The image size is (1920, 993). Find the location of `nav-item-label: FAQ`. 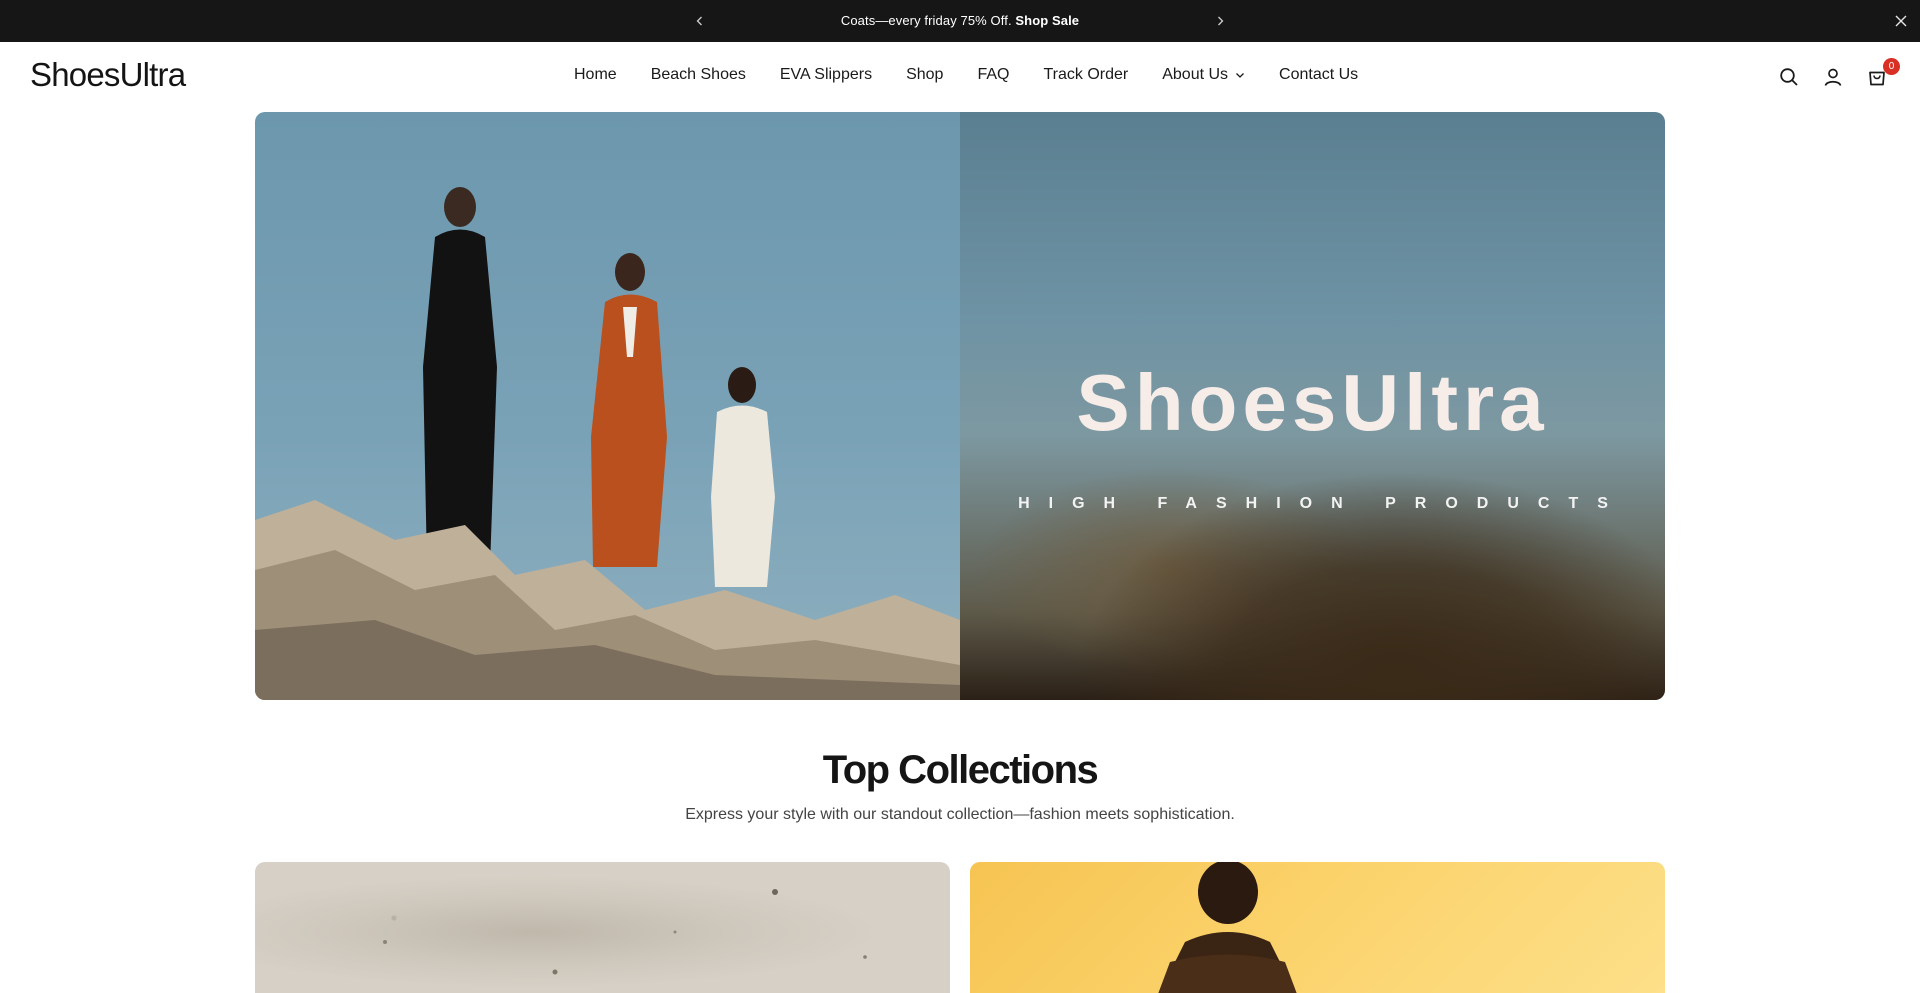

nav-item-label: FAQ is located at coordinates (993, 74).